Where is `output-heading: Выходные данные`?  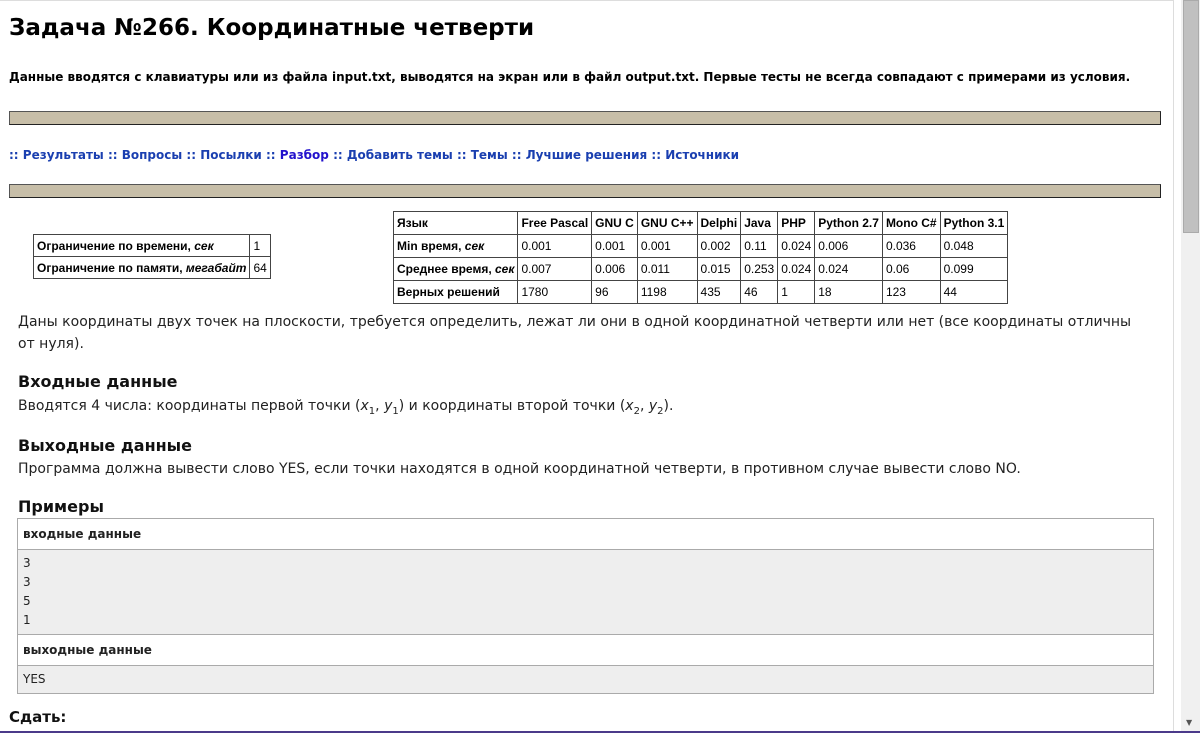
output-heading: Выходные данные is located at coordinates (105, 445).